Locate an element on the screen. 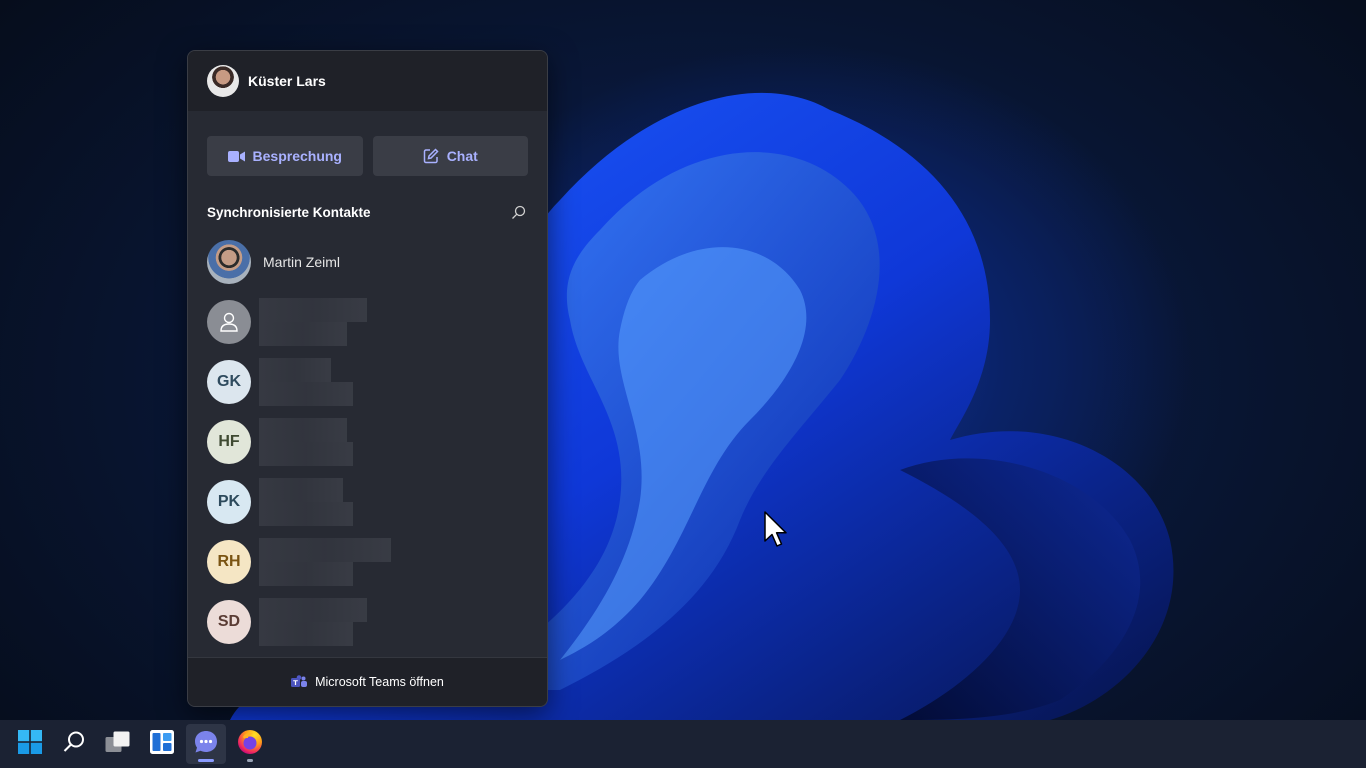 The width and height of the screenshot is (1366, 768). contact-name: Martin Zeiml is located at coordinates (302, 262).